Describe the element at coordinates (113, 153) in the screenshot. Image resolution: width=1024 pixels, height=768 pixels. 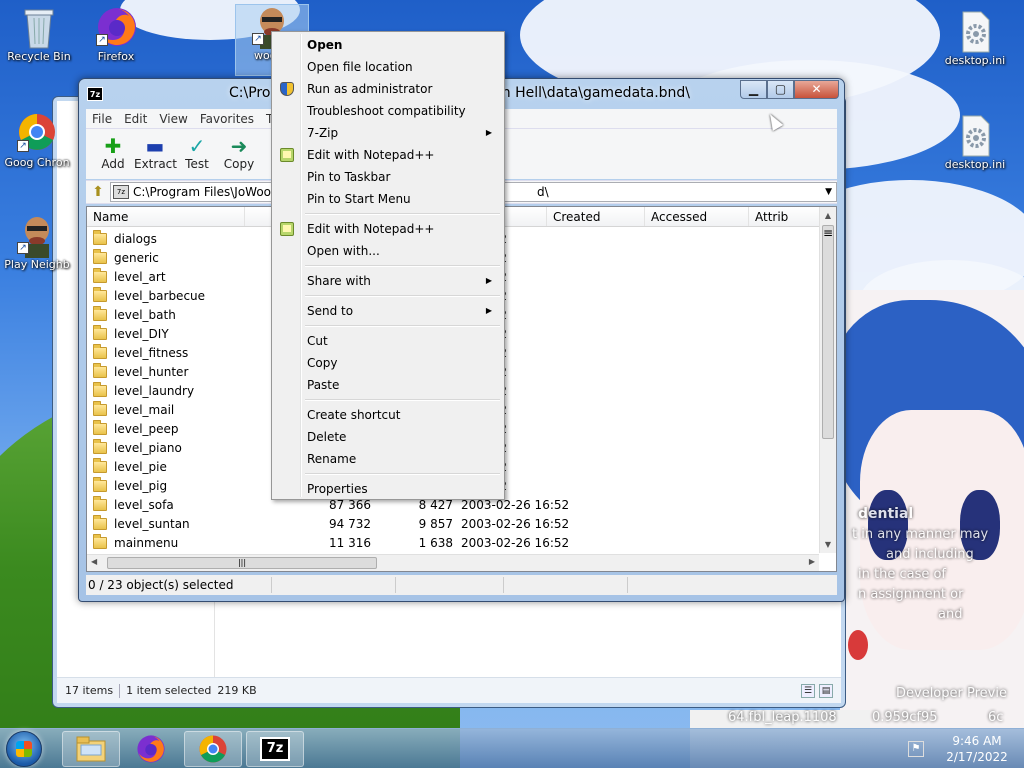
I see `add-button: ✚ Add` at that location.